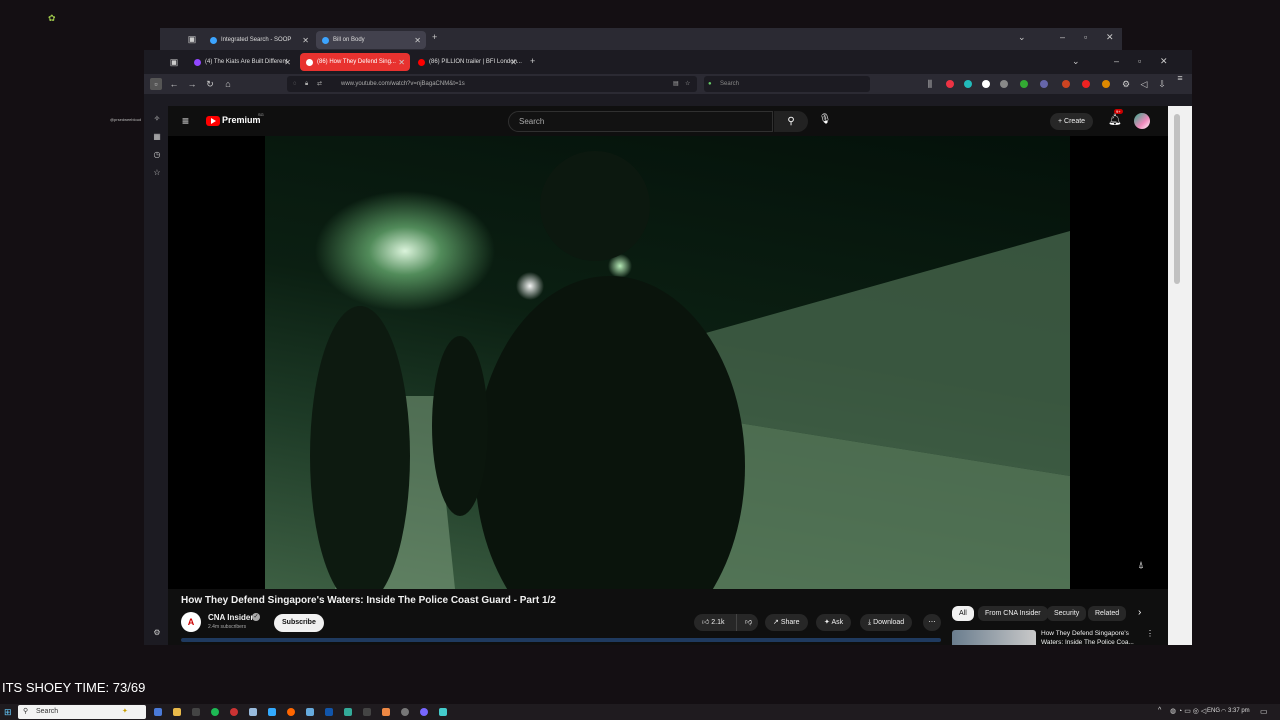 The width and height of the screenshot is (1280, 720). Describe the element at coordinates (1180, 375) in the screenshot. I see `page-scrollbar` at that location.